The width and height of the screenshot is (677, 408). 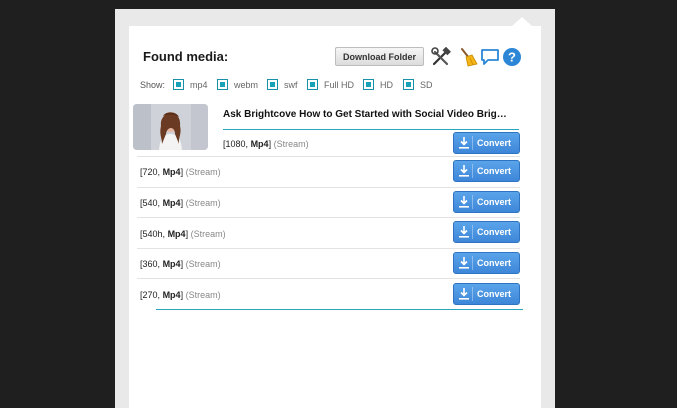 I want to click on convert-button-540h: Convert, so click(x=486, y=232).